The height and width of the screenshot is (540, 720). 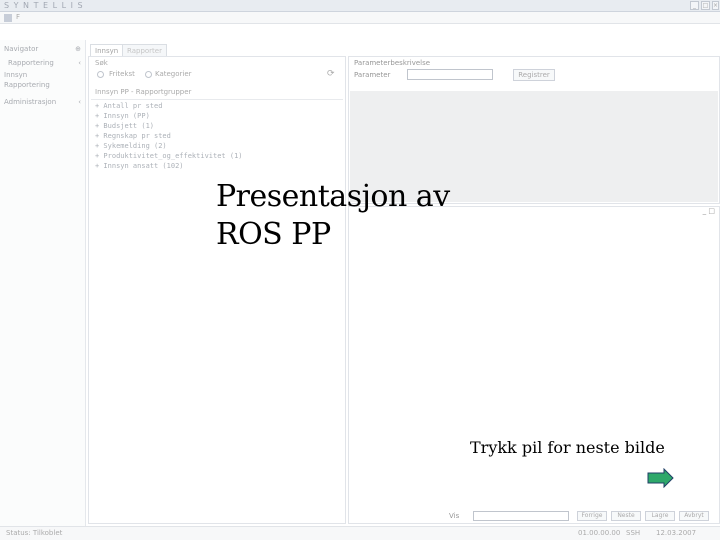 I want to click on collapse-icon: ‹, so click(x=79, y=63).